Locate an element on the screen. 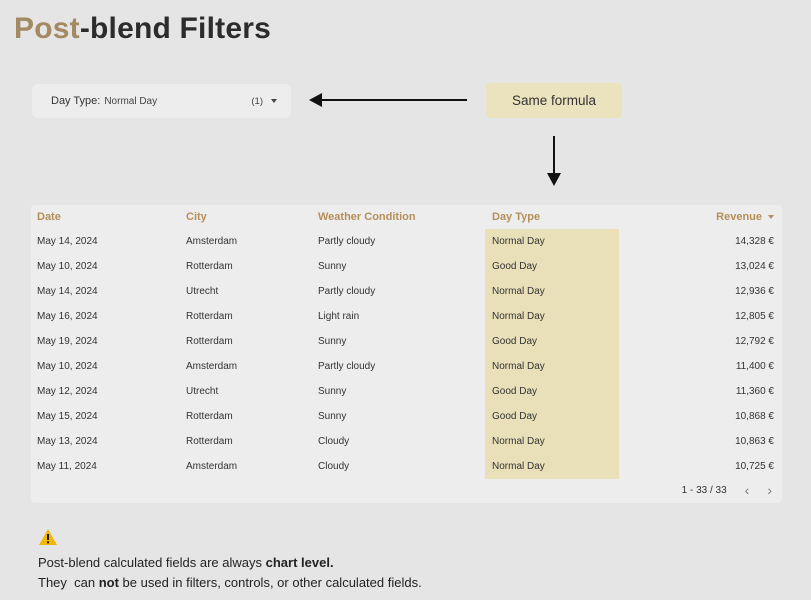  cell-revenue: 12,805 € is located at coordinates (754, 316).